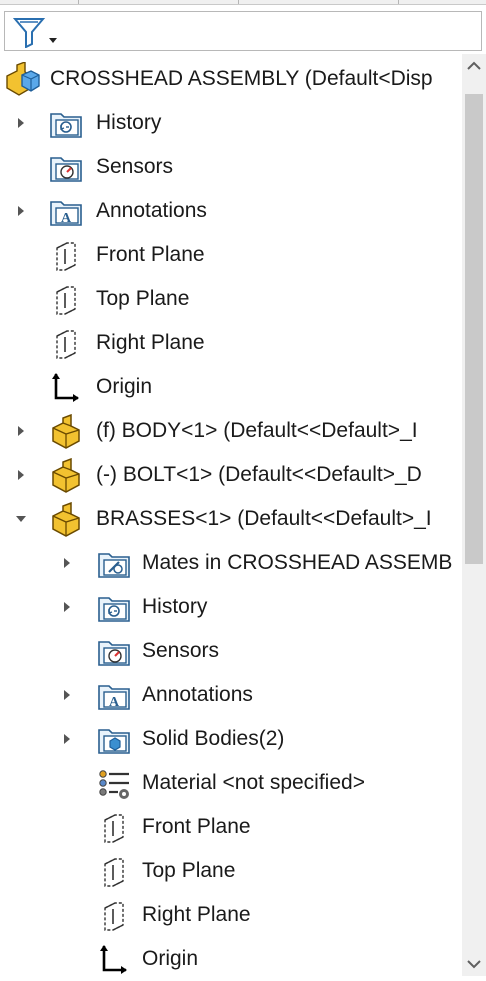 Image resolution: width=486 pixels, height=981 pixels. Describe the element at coordinates (231, 608) in the screenshot. I see `tree-child-item: History` at that location.